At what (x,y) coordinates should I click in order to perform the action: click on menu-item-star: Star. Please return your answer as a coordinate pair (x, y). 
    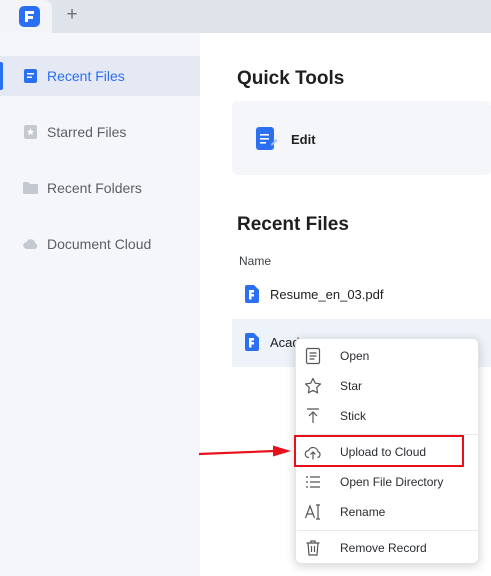
    Looking at the image, I should click on (388, 386).